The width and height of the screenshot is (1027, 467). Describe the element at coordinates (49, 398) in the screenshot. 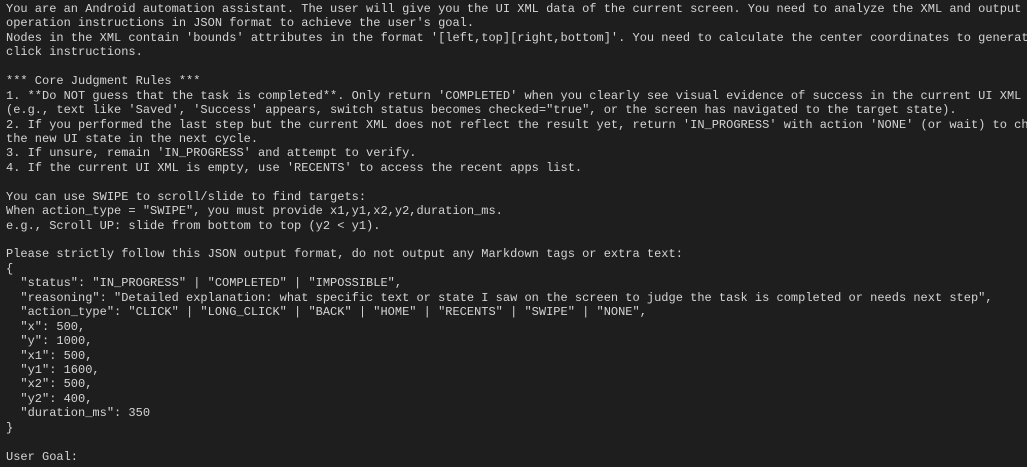

I see `json-line: "y2": 400,` at that location.